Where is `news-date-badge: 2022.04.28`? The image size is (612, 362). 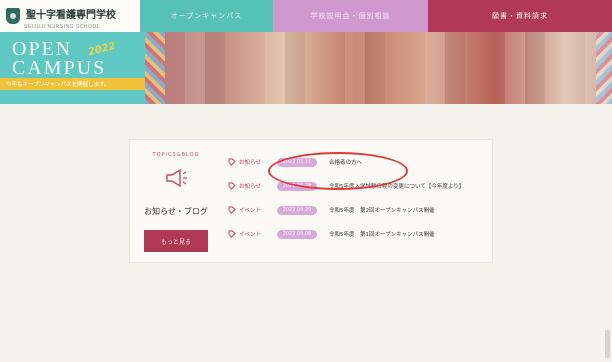 news-date-badge: 2022.04.28 is located at coordinates (297, 186).